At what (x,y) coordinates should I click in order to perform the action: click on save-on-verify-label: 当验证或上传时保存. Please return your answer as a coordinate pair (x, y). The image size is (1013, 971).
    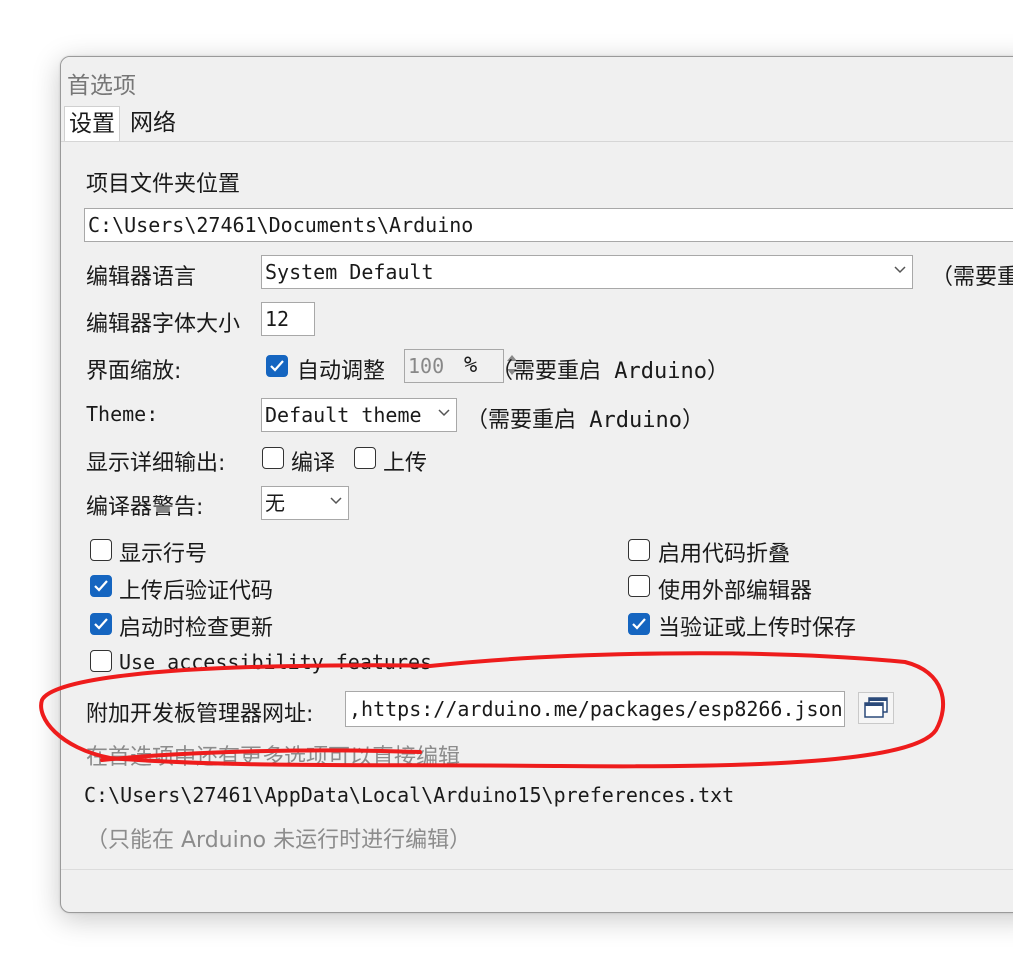
    Looking at the image, I should click on (757, 628).